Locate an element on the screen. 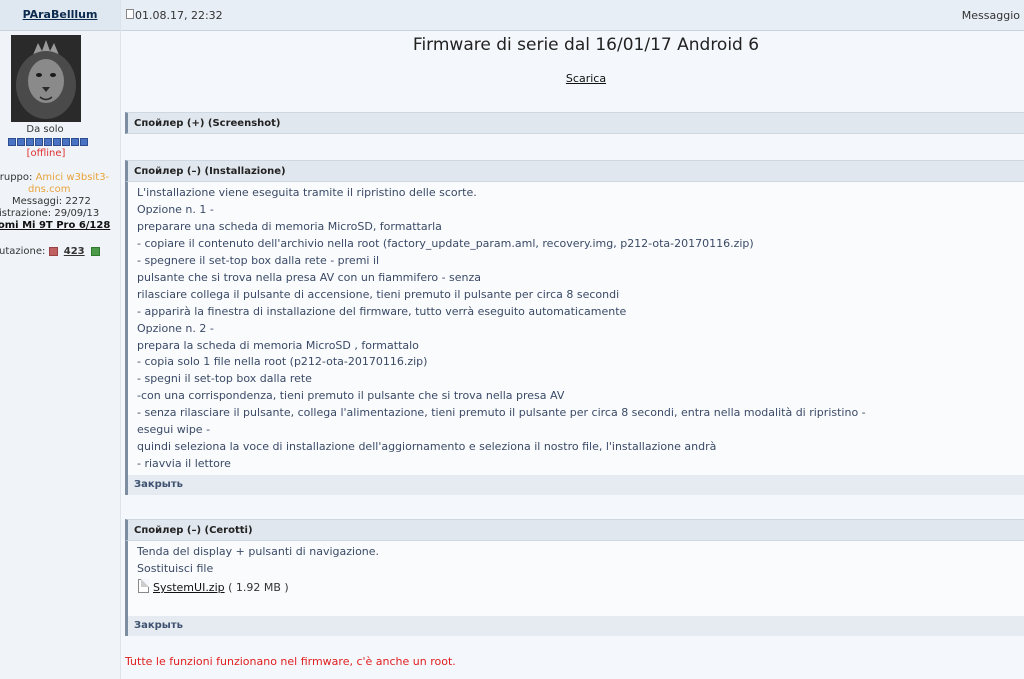 The height and width of the screenshot is (679, 1024). group-row-cont: dns.com is located at coordinates (49, 189).